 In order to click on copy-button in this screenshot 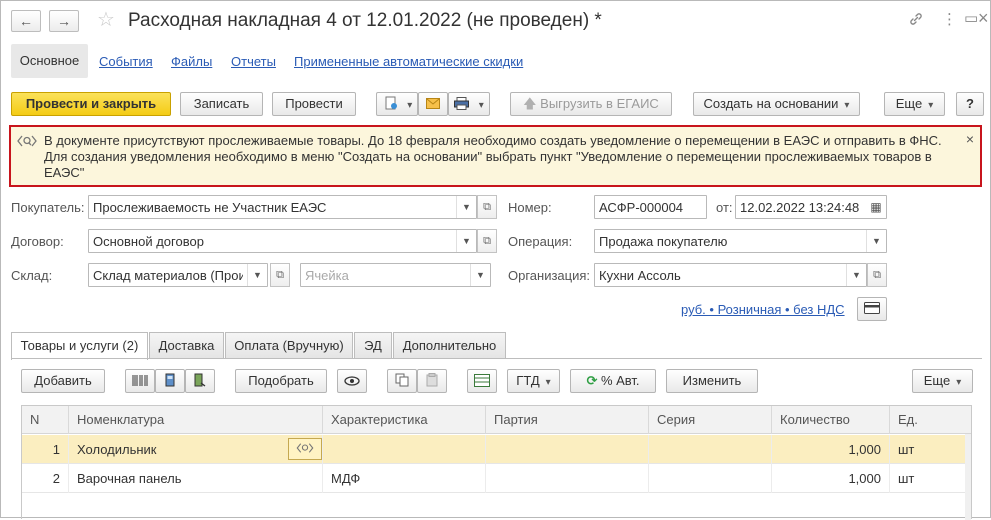, I will do `click(402, 381)`.